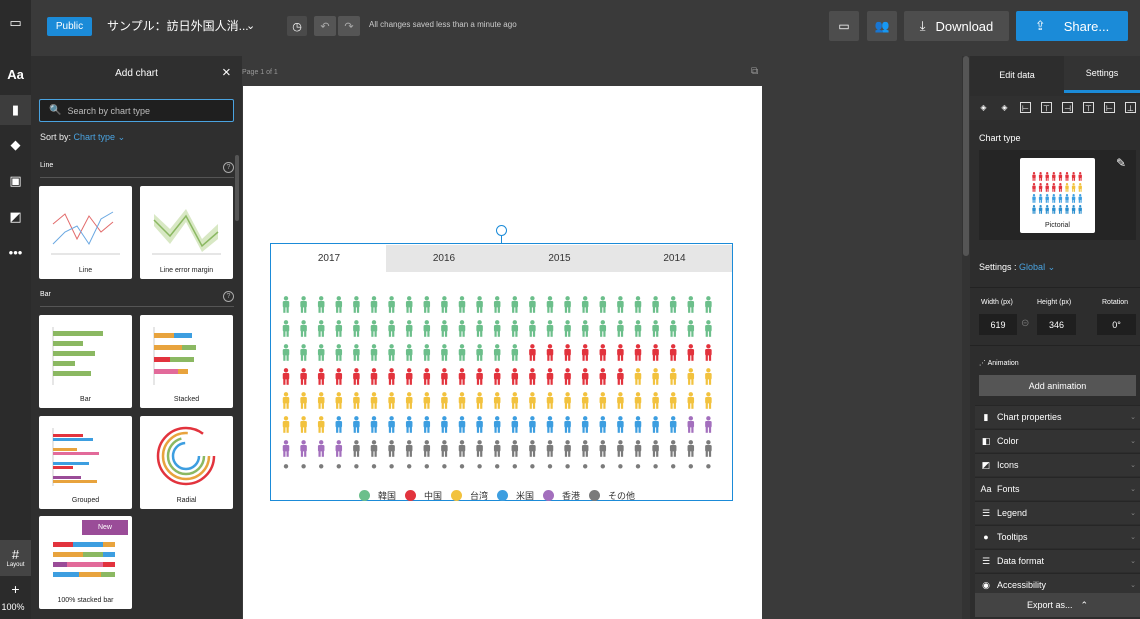 The image size is (1140, 619). What do you see at coordinates (1121, 163) in the screenshot?
I see `edit-chart-type-icon: ✎` at bounding box center [1121, 163].